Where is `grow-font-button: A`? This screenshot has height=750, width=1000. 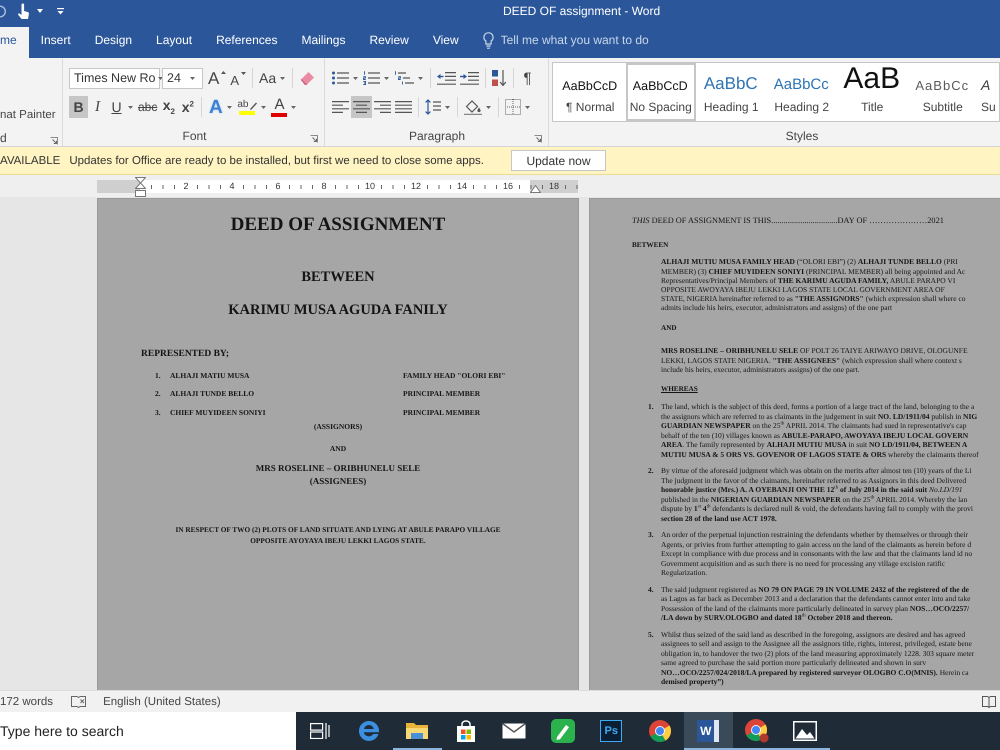 grow-font-button: A is located at coordinates (217, 78).